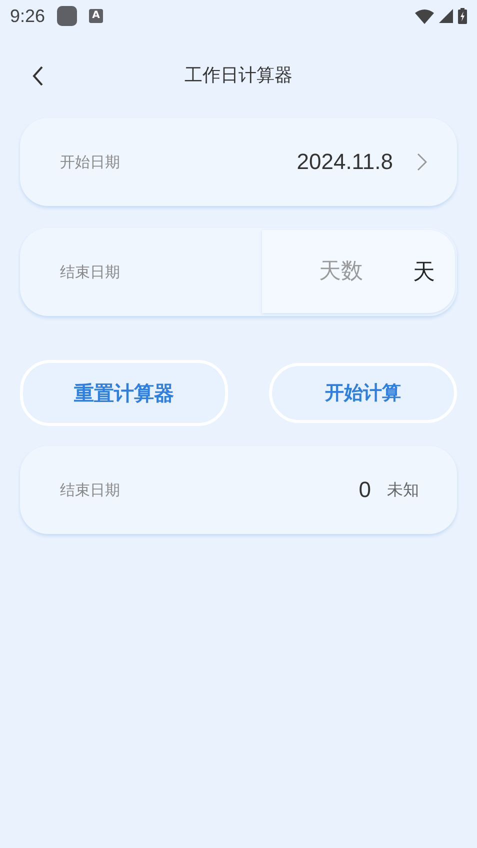 Image resolution: width=477 pixels, height=848 pixels. I want to click on signal-icon, so click(446, 16).